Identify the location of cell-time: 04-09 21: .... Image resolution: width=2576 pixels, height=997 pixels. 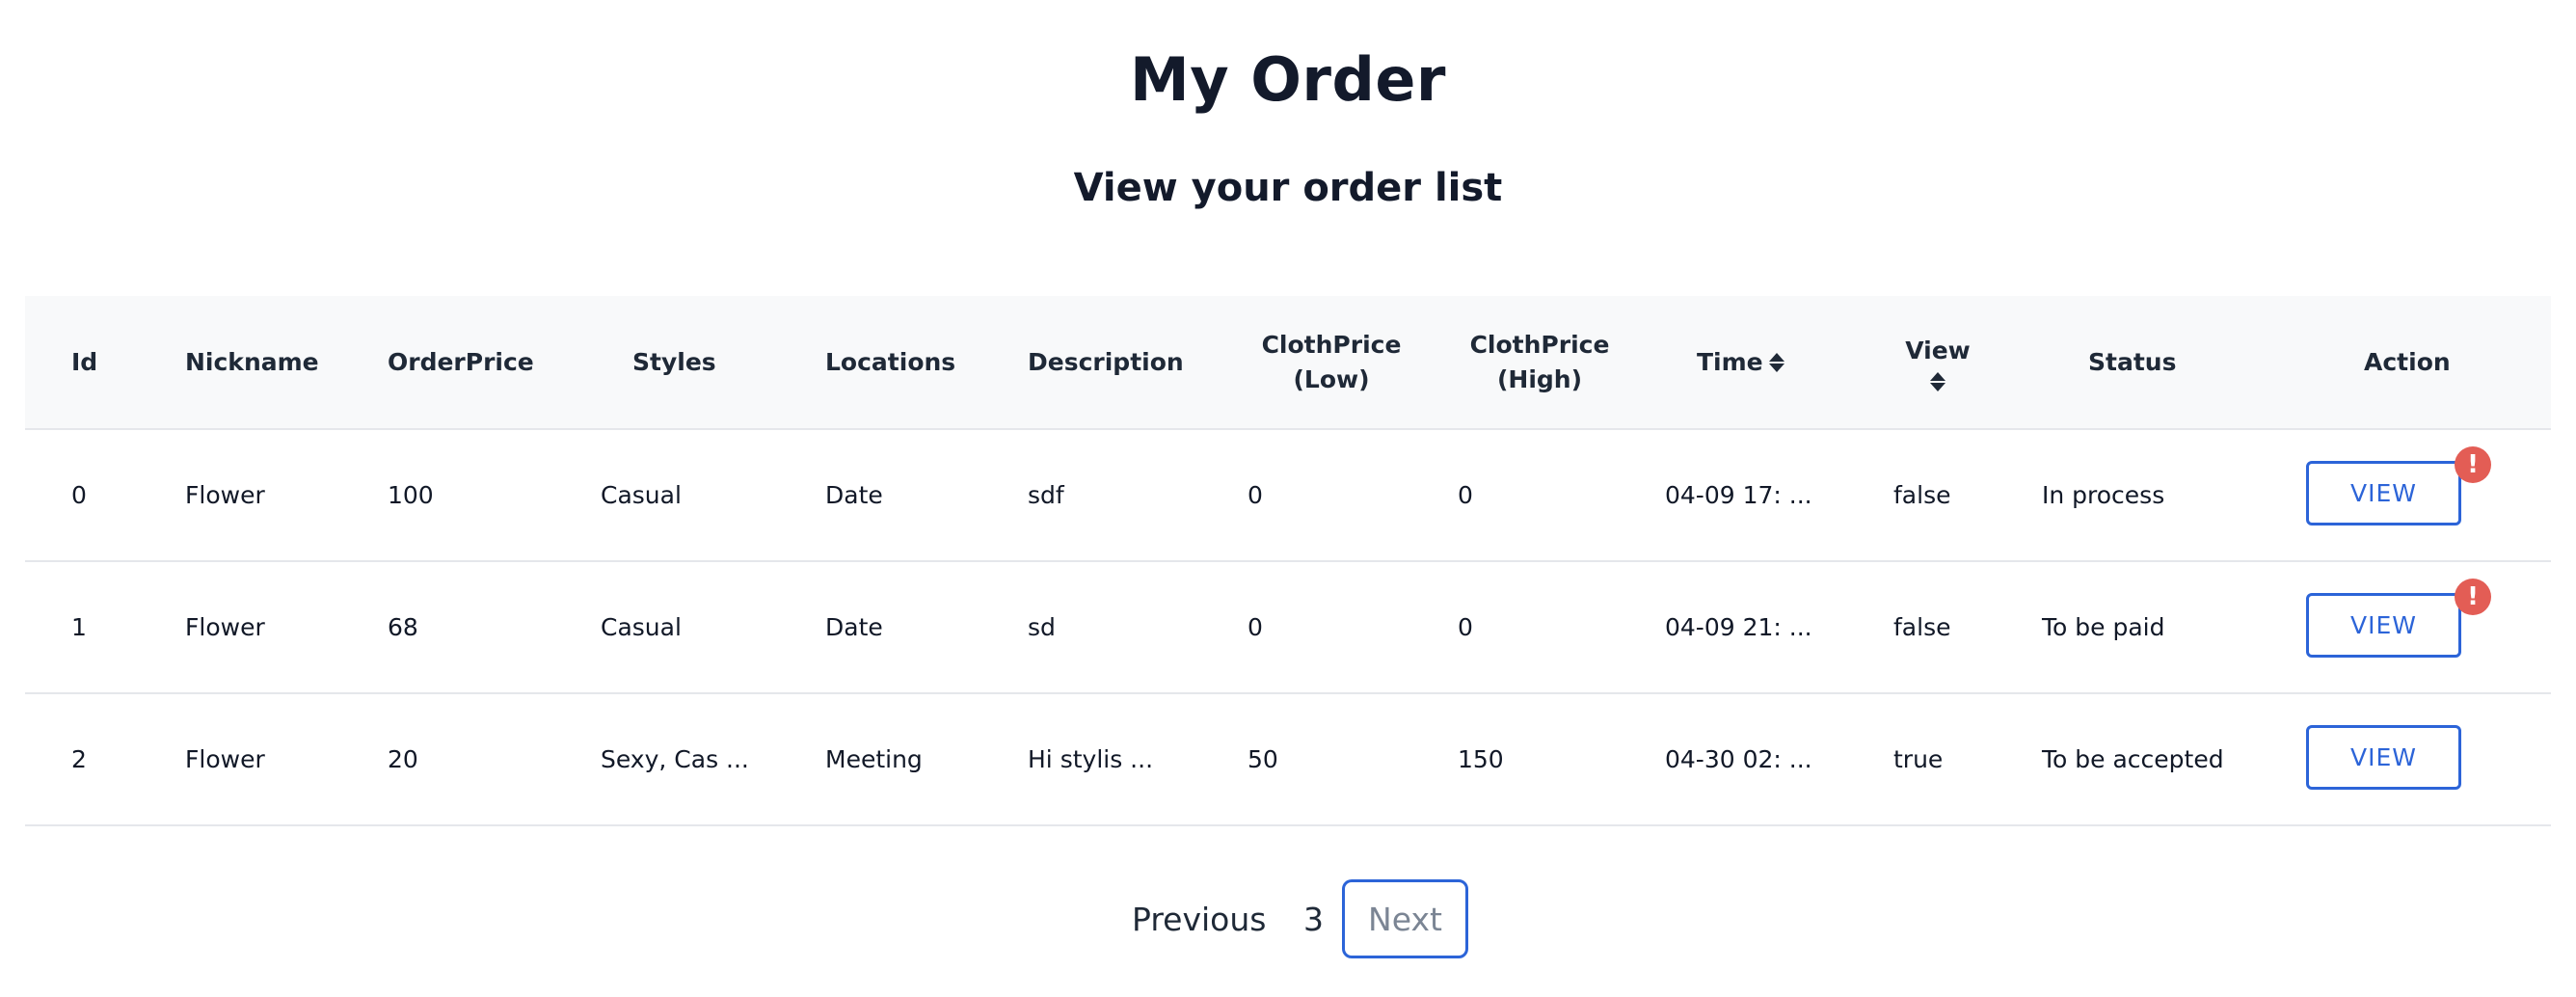
(1739, 627).